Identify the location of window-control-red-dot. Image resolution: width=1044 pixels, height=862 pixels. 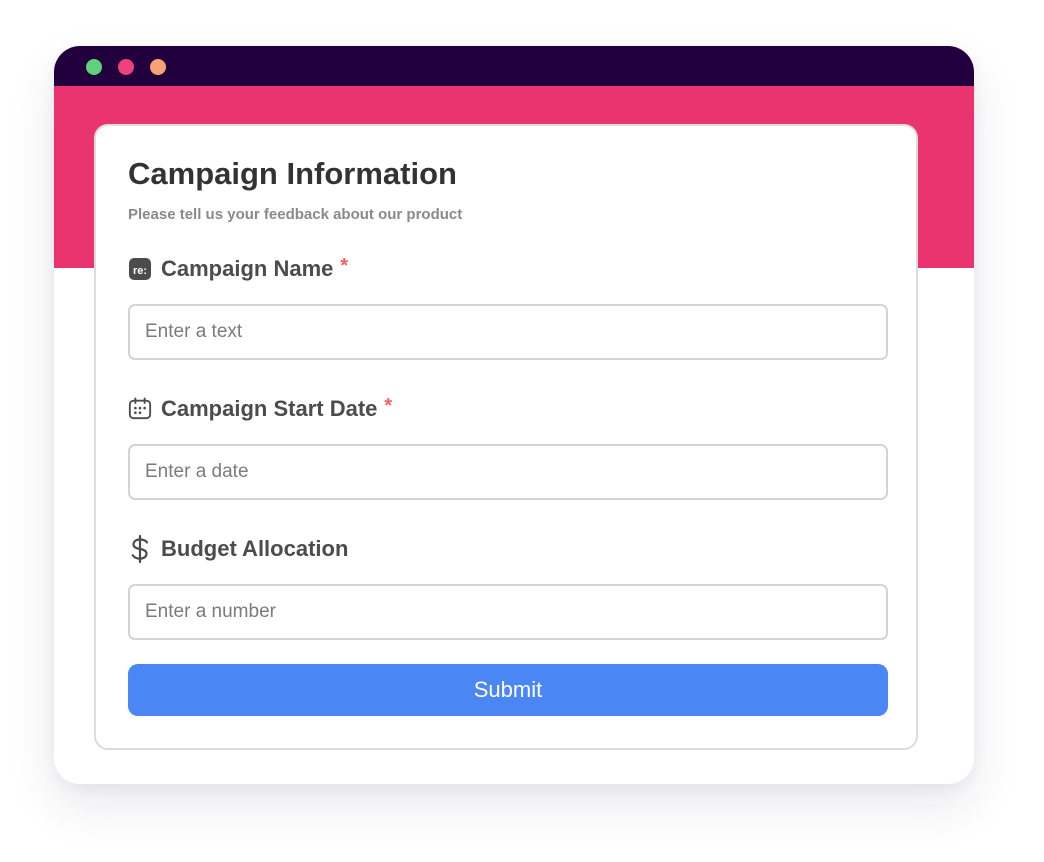
(126, 67).